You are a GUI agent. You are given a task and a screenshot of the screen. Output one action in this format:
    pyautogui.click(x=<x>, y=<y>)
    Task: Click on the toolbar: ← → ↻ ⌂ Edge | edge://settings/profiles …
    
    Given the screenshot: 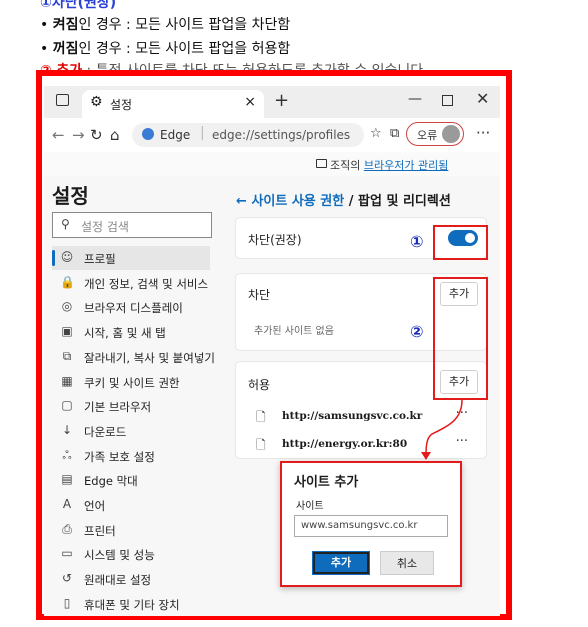 What is the action you would take?
    pyautogui.click(x=272, y=135)
    